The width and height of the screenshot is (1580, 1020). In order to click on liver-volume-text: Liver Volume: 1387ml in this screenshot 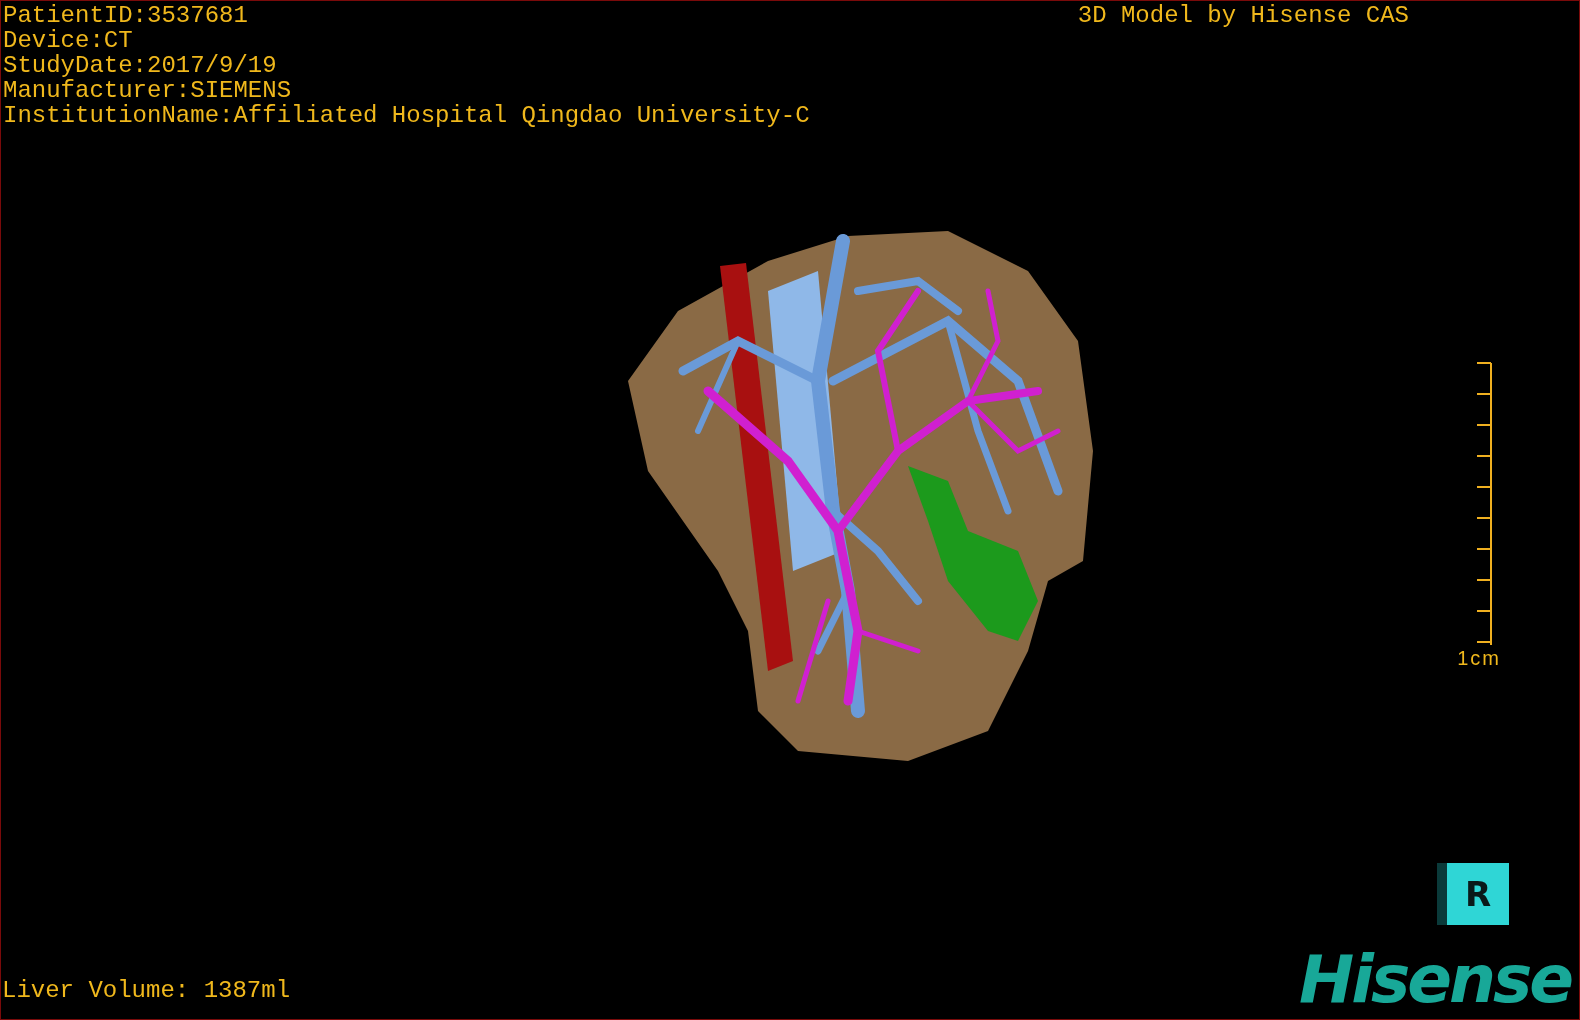, I will do `click(146, 990)`.